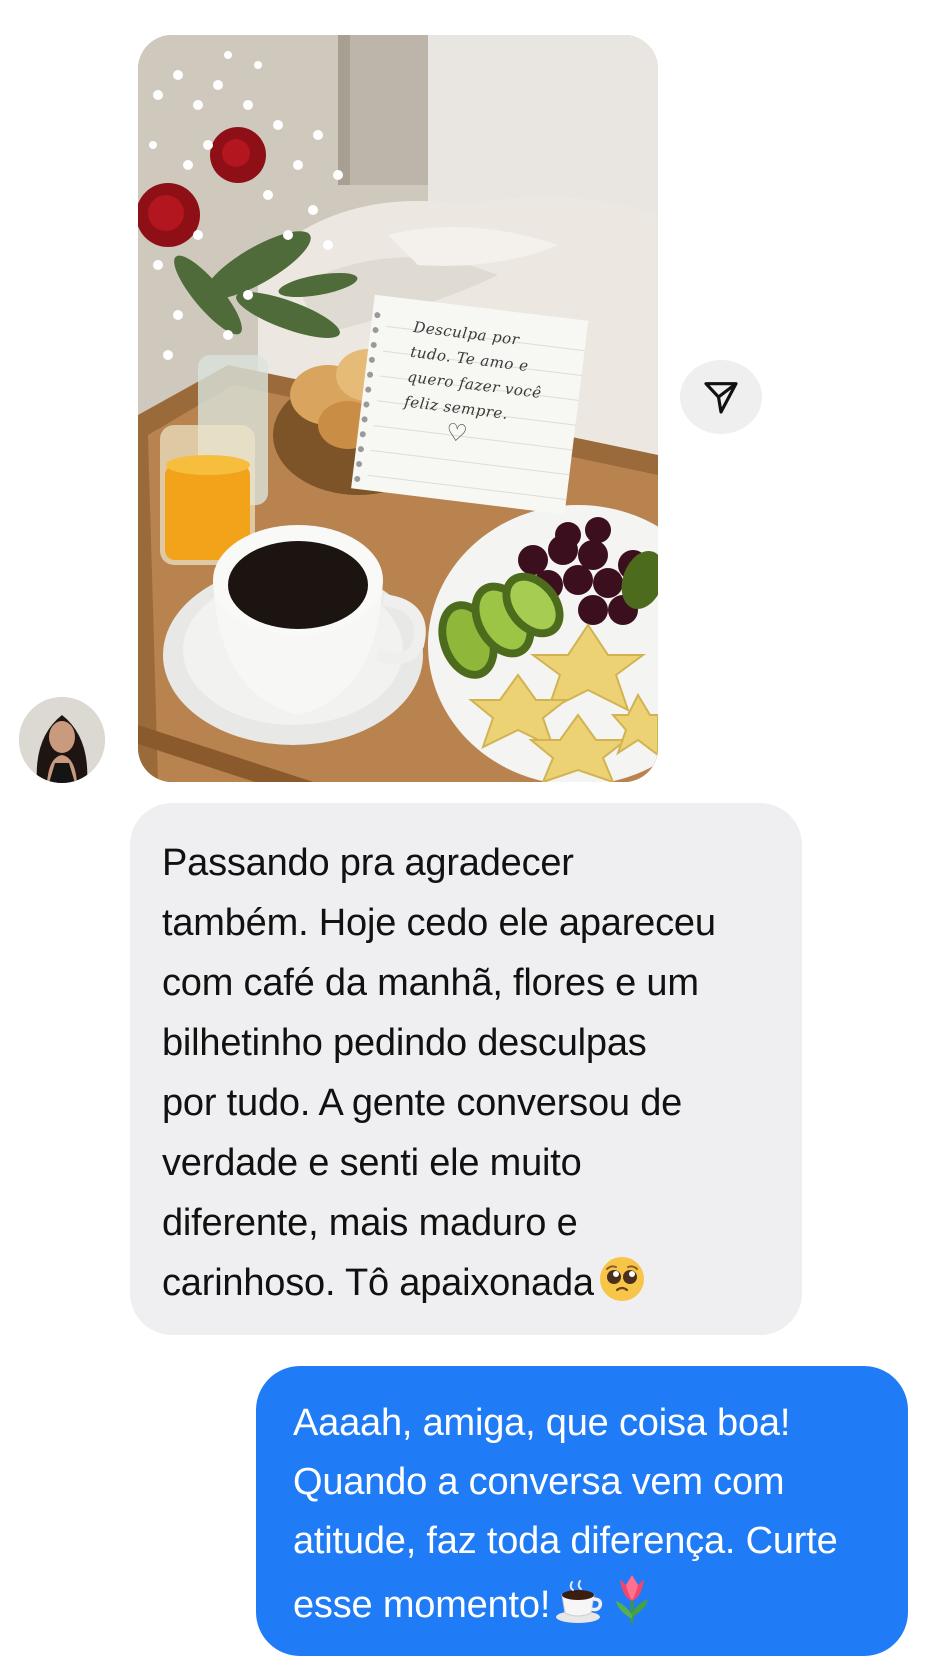  Describe the element at coordinates (579, 1601) in the screenshot. I see `coffee-icon` at that location.